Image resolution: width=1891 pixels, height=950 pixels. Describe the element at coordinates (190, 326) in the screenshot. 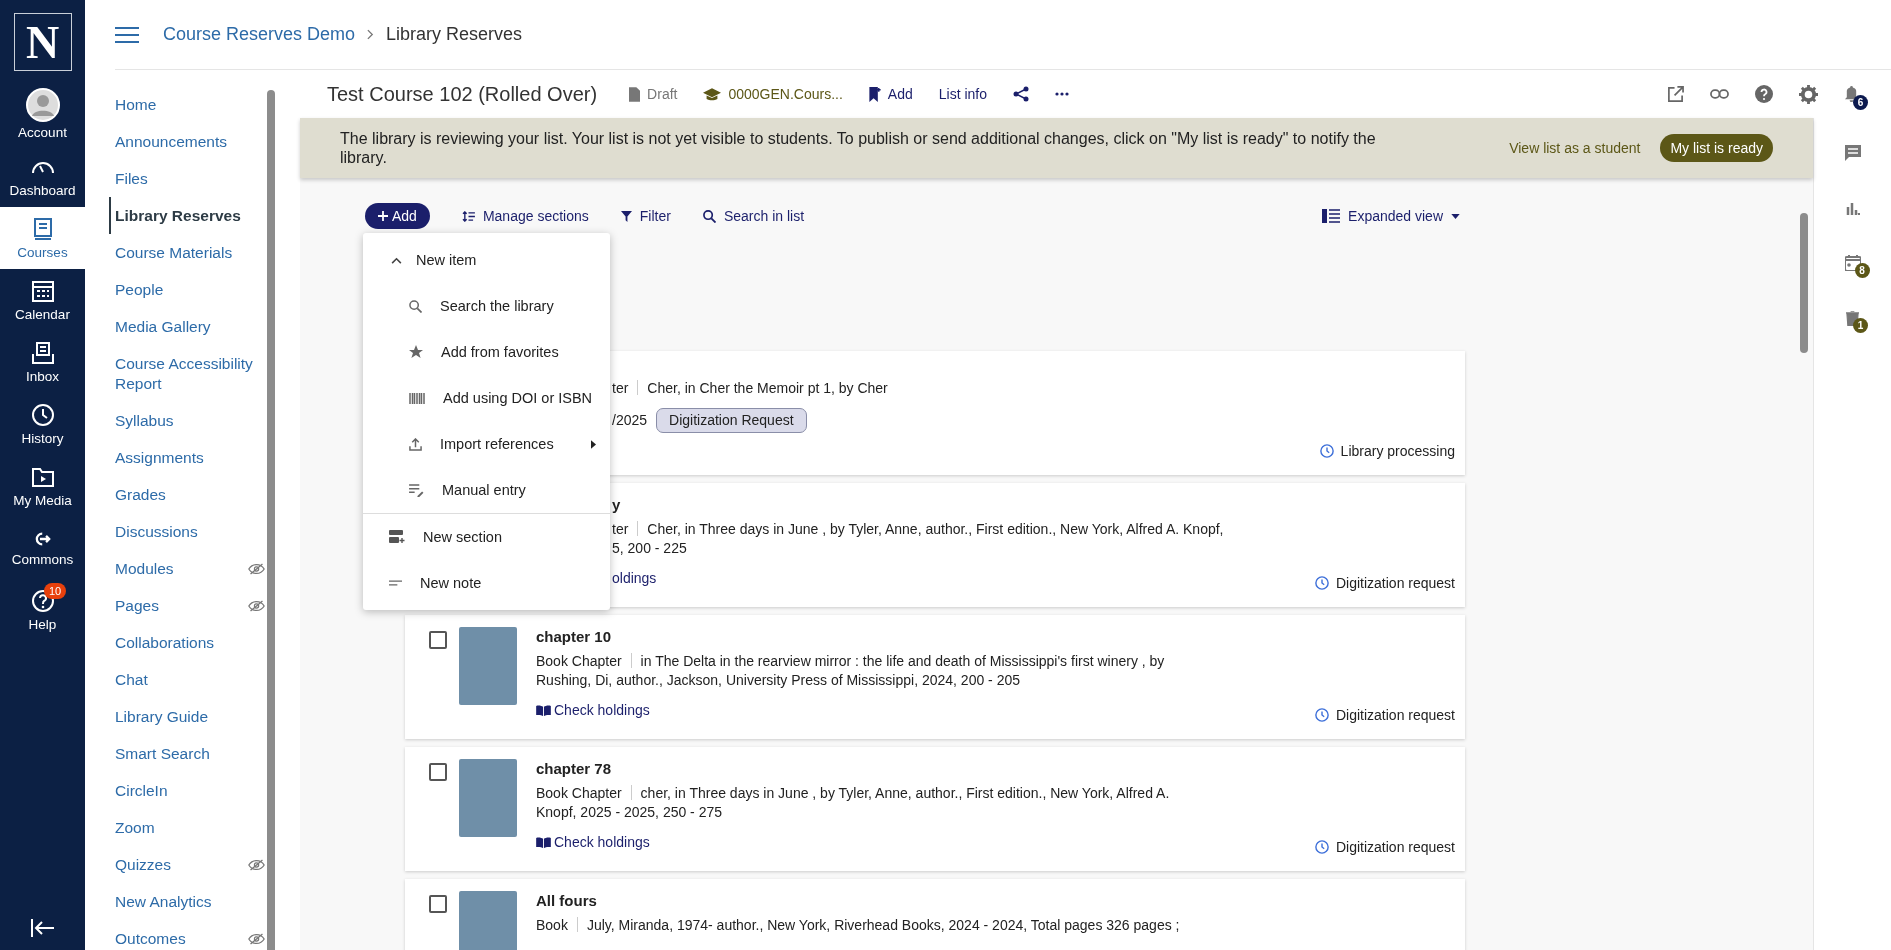

I see `course-nav-link: Media Gallery` at that location.